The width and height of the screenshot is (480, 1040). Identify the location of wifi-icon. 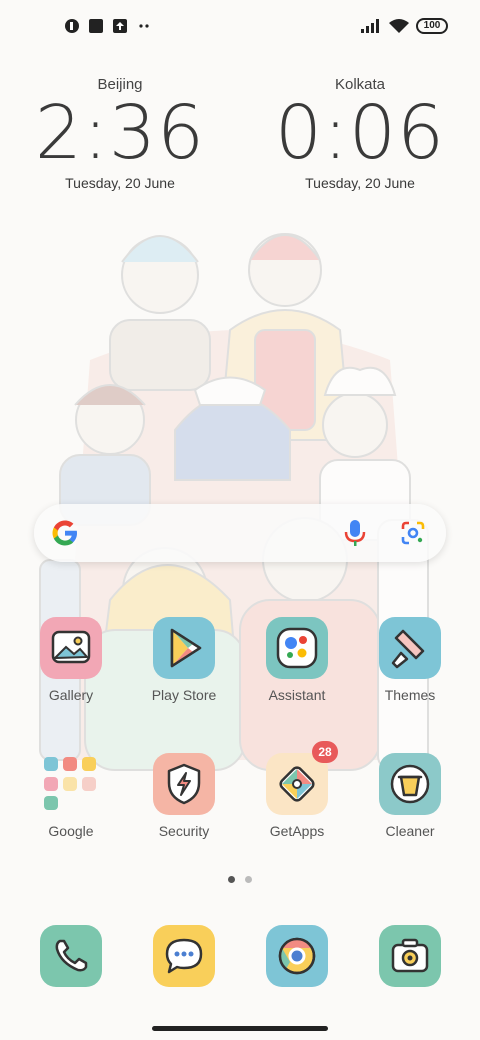
(399, 26).